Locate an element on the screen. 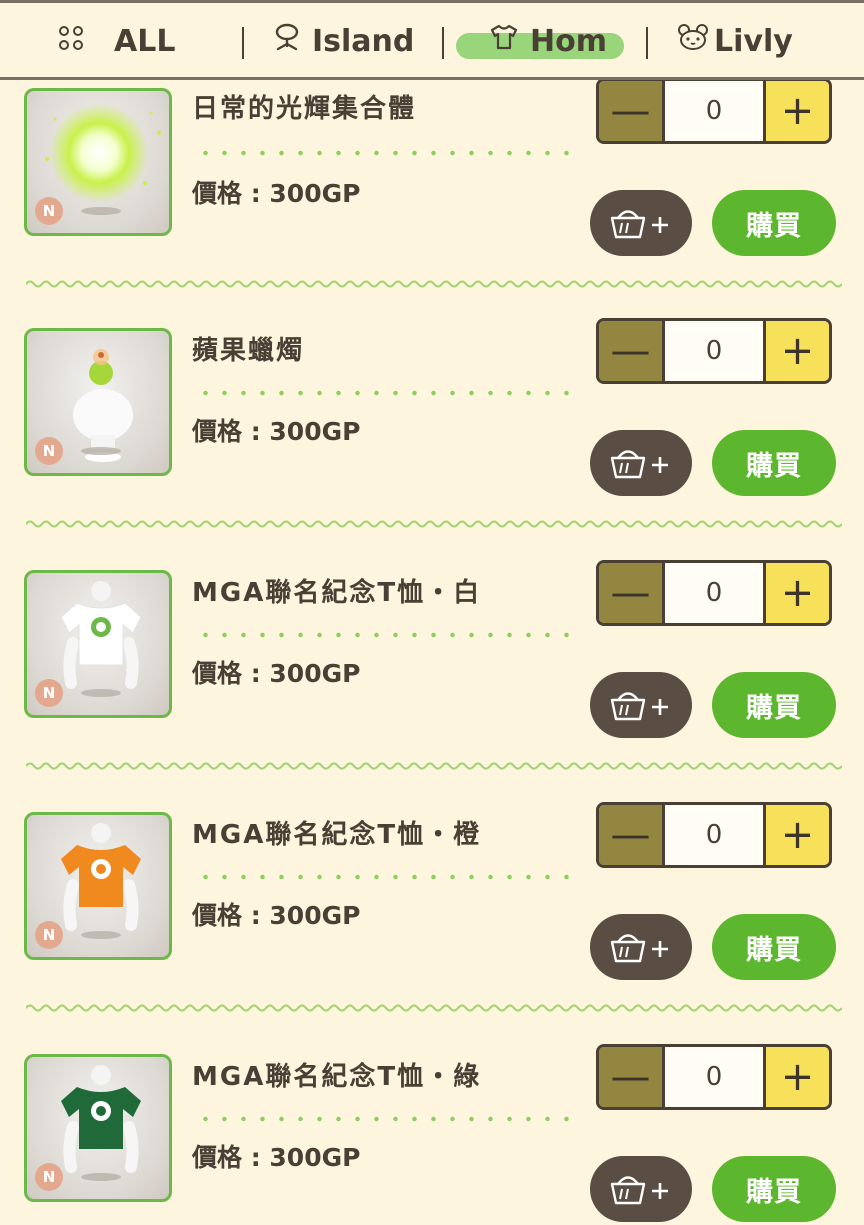 The image size is (864, 1225). tab-island-label: Island is located at coordinates (363, 41).